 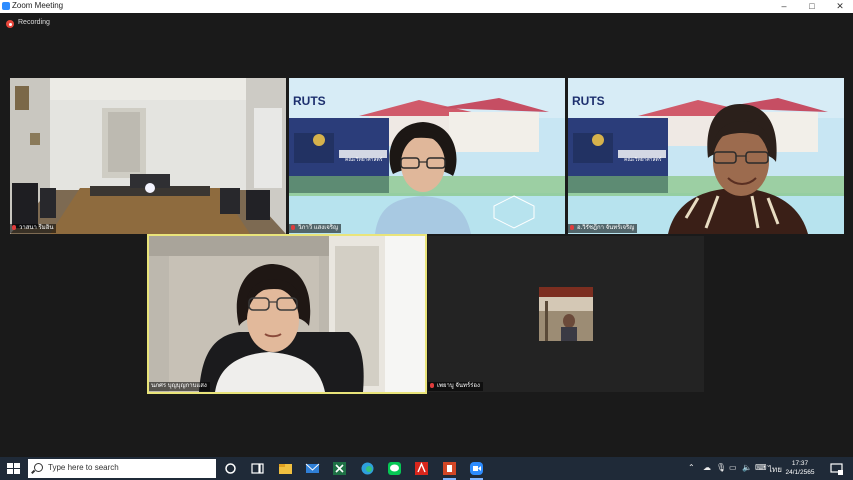 I want to click on video-tile-2: RUTS คณะวิทยาศาสตร์ วิภาวี แสงเจริญ, so click(x=427, y=156).